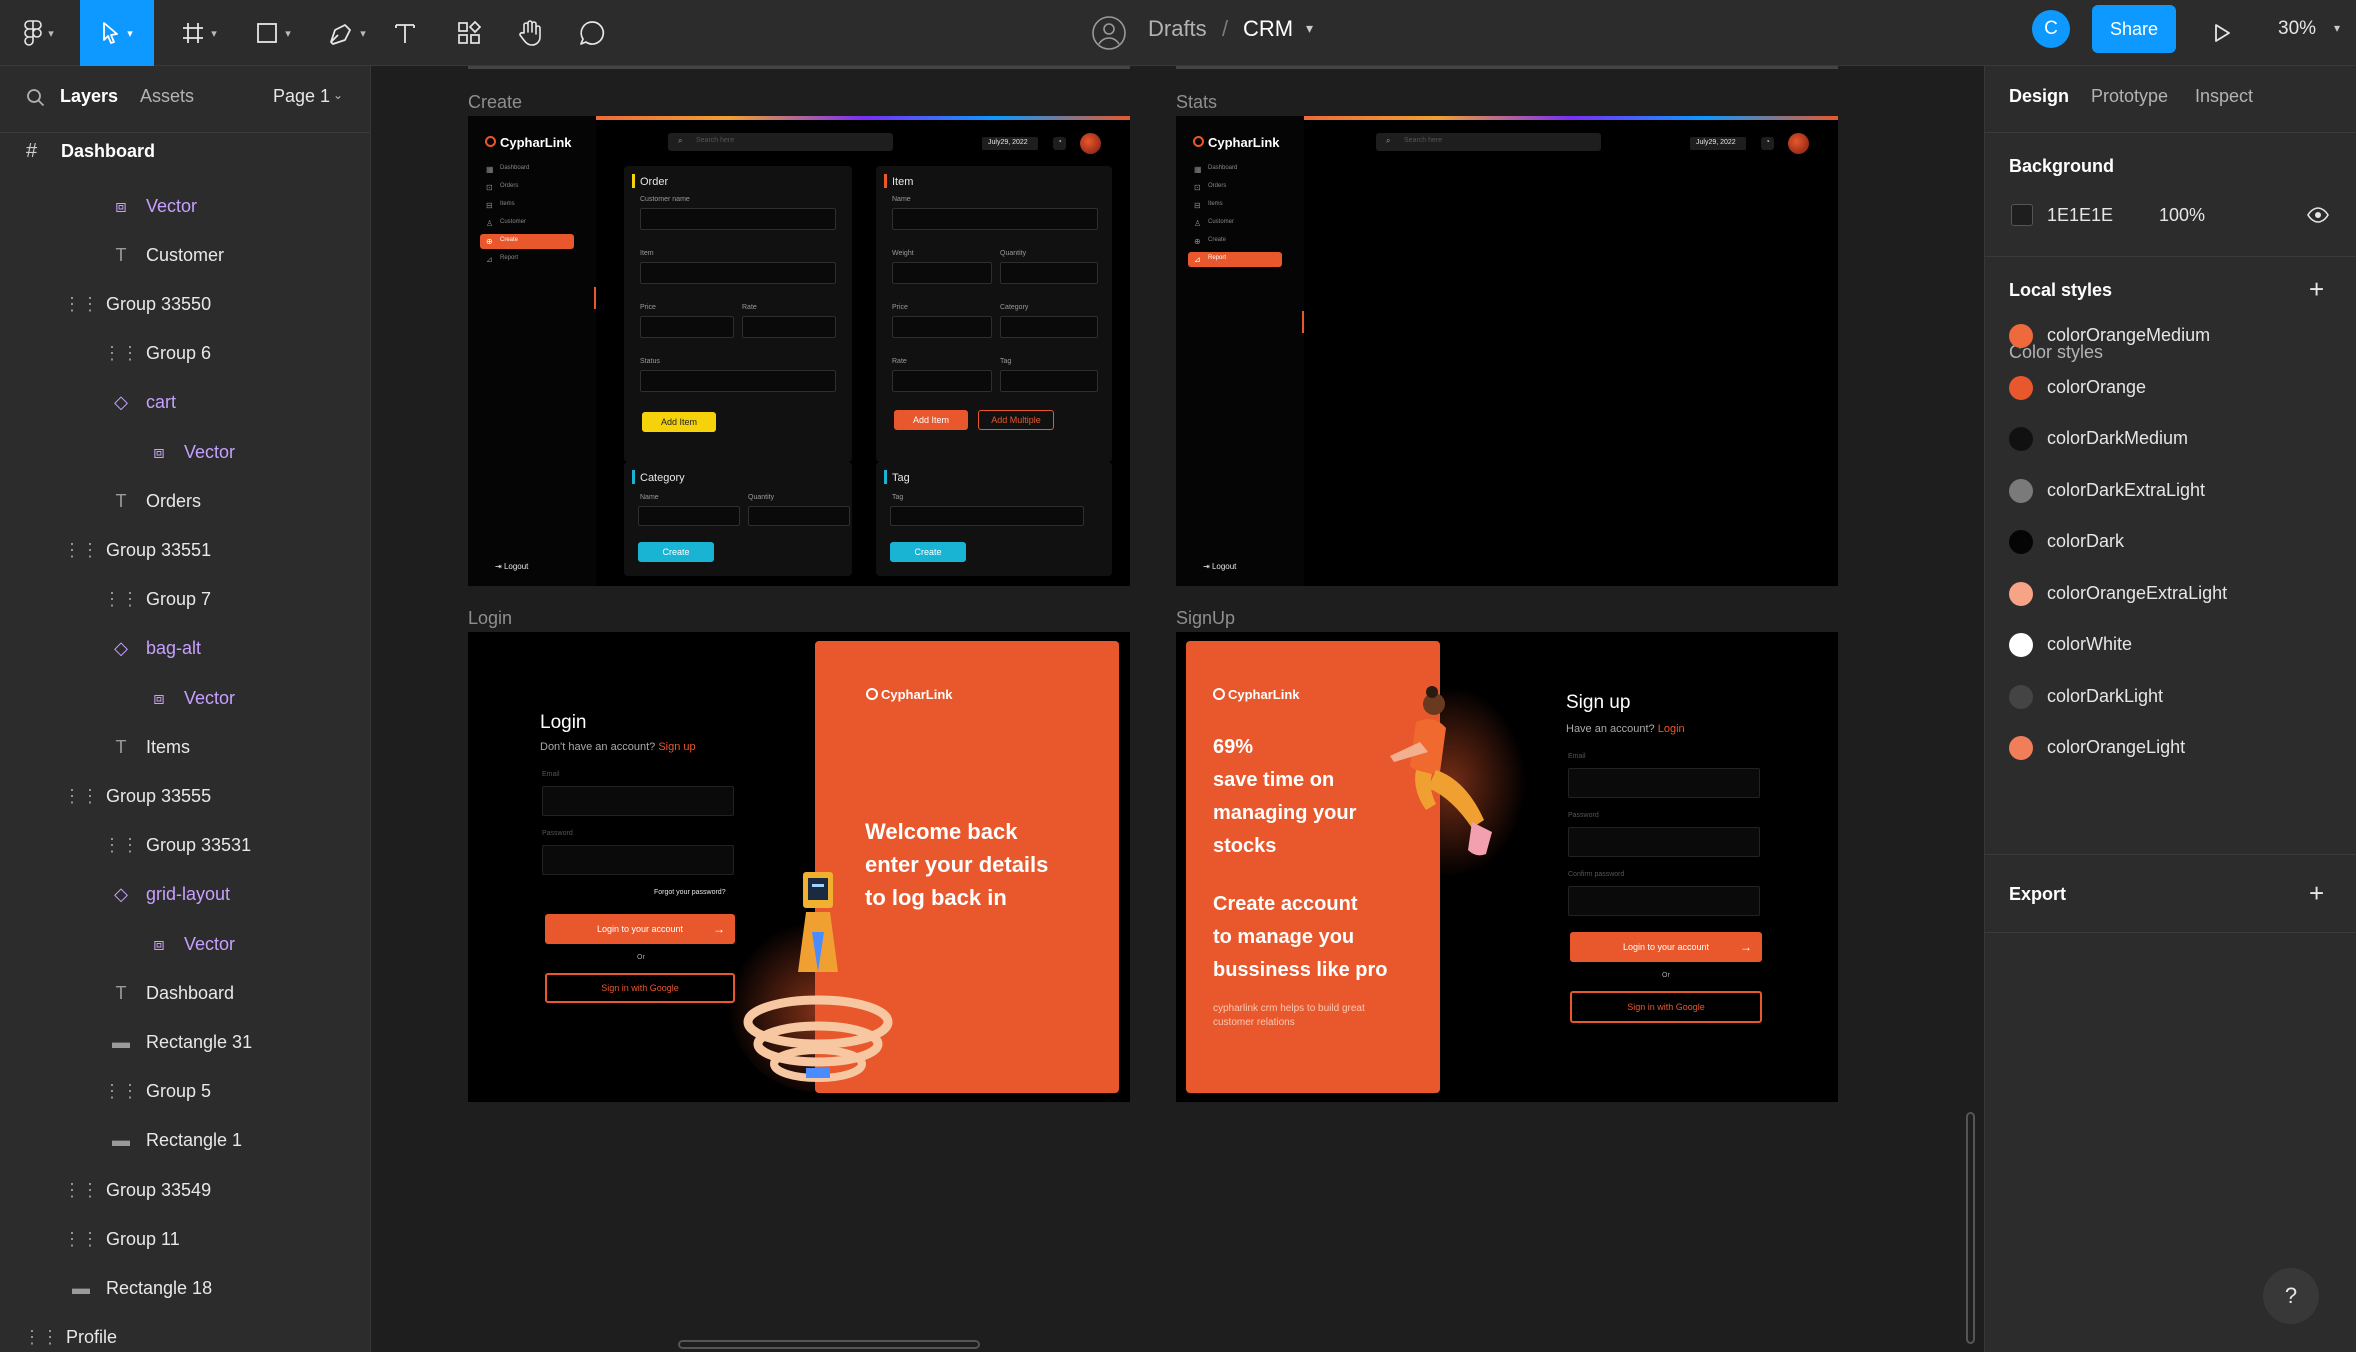 Image resolution: width=2356 pixels, height=1352 pixels. Describe the element at coordinates (1196, 102) in the screenshot. I see `frame-label-stats: Stats` at that location.